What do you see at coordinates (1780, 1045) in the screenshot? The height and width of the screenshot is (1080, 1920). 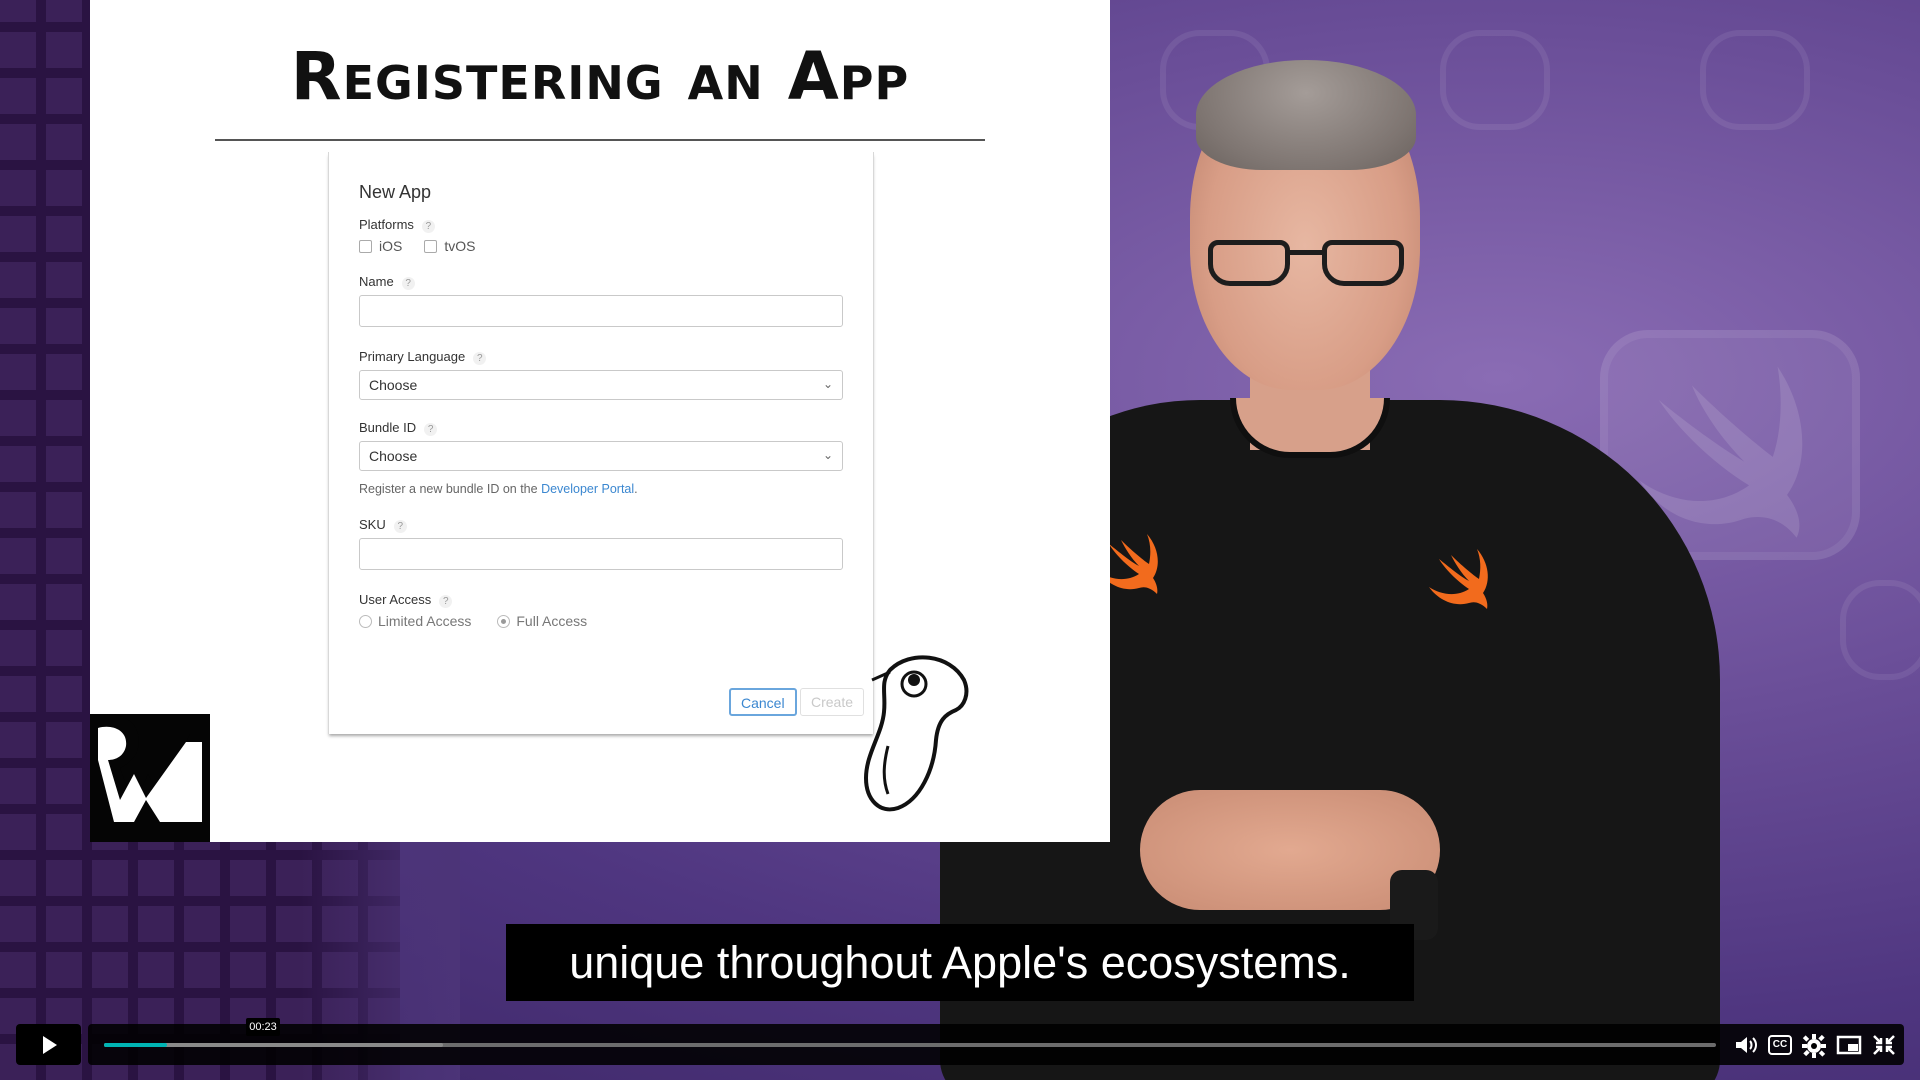 I see `closed-captions-button: CC` at bounding box center [1780, 1045].